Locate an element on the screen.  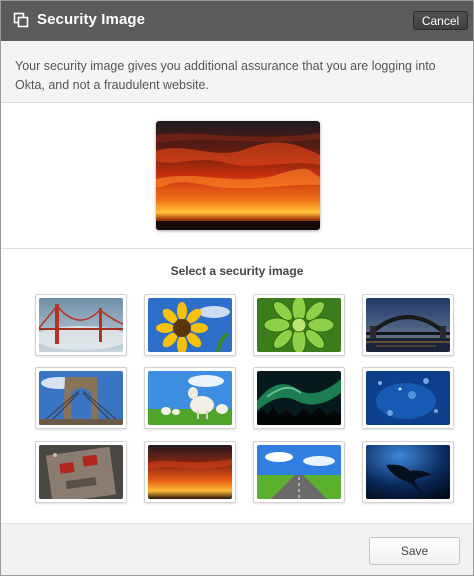
image-option-golden-gate-bridge is located at coordinates (81, 325).